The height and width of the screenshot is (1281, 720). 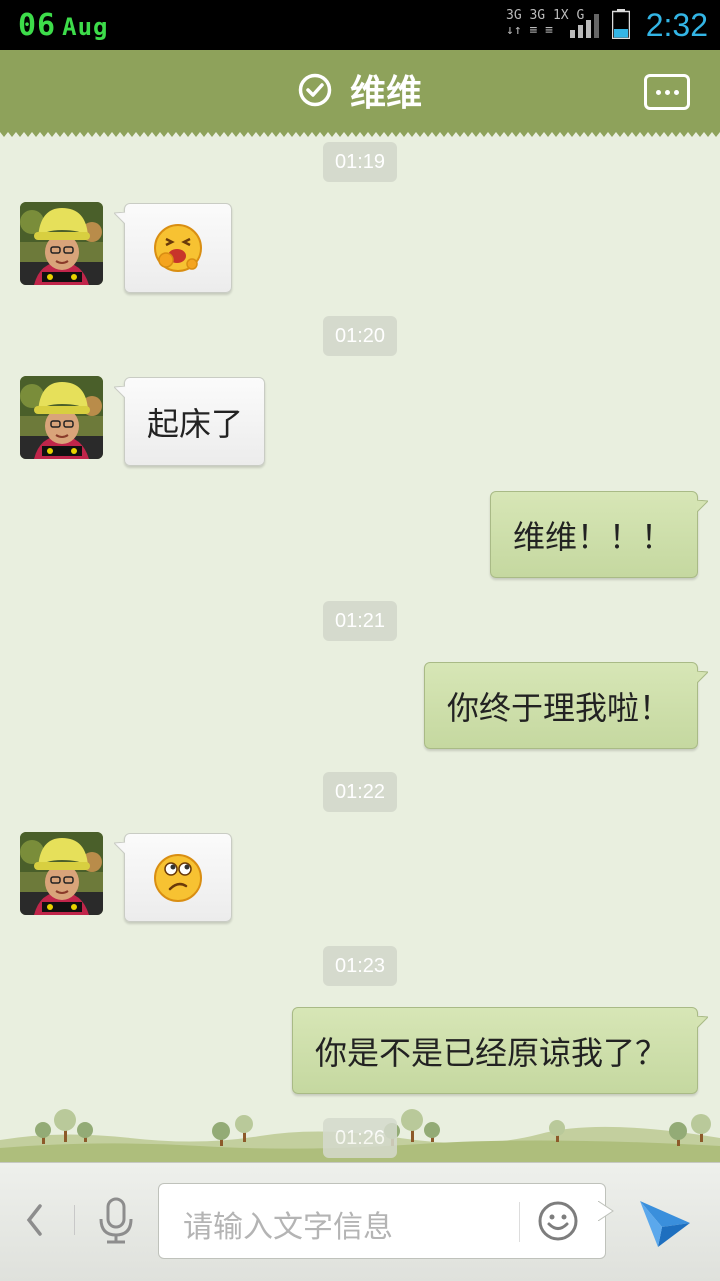 What do you see at coordinates (360, 966) in the screenshot?
I see `timestamp: 01:23` at bounding box center [360, 966].